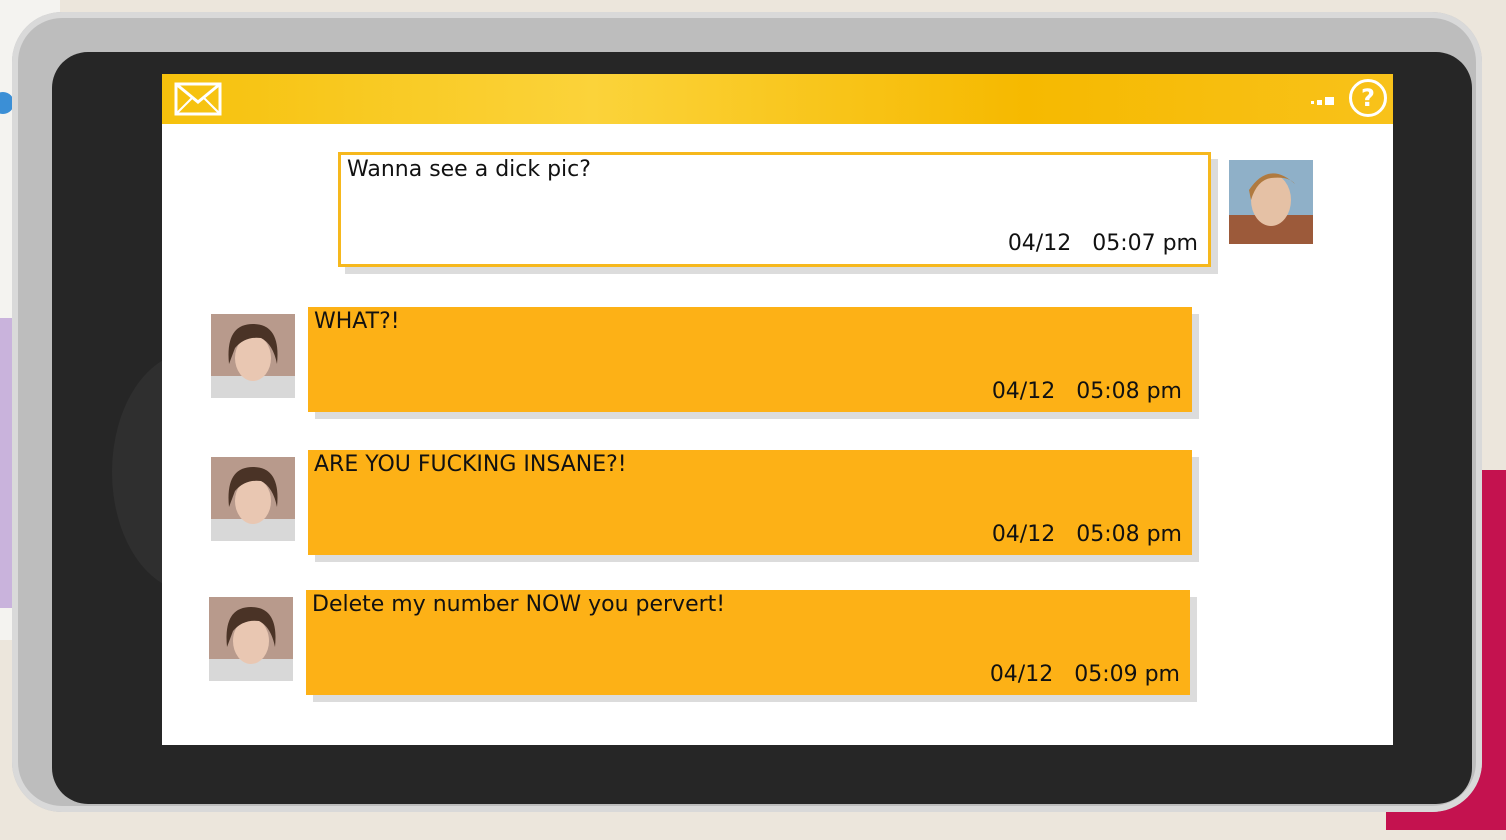  I want to click on message-timestamp: 04/12 05:09 pm, so click(1084, 674).